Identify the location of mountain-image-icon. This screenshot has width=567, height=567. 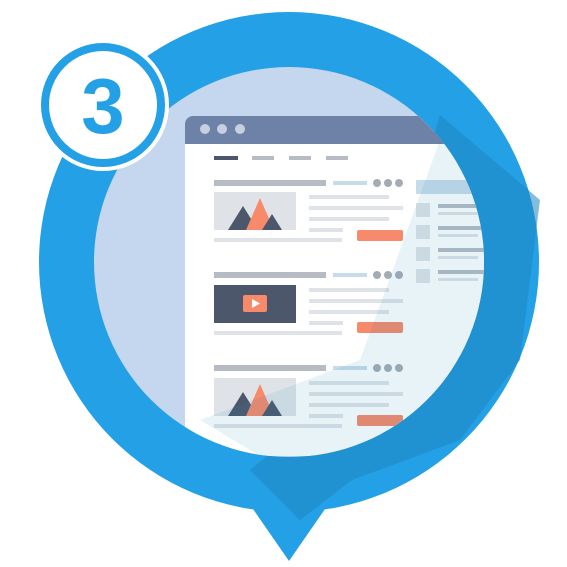
(255, 211).